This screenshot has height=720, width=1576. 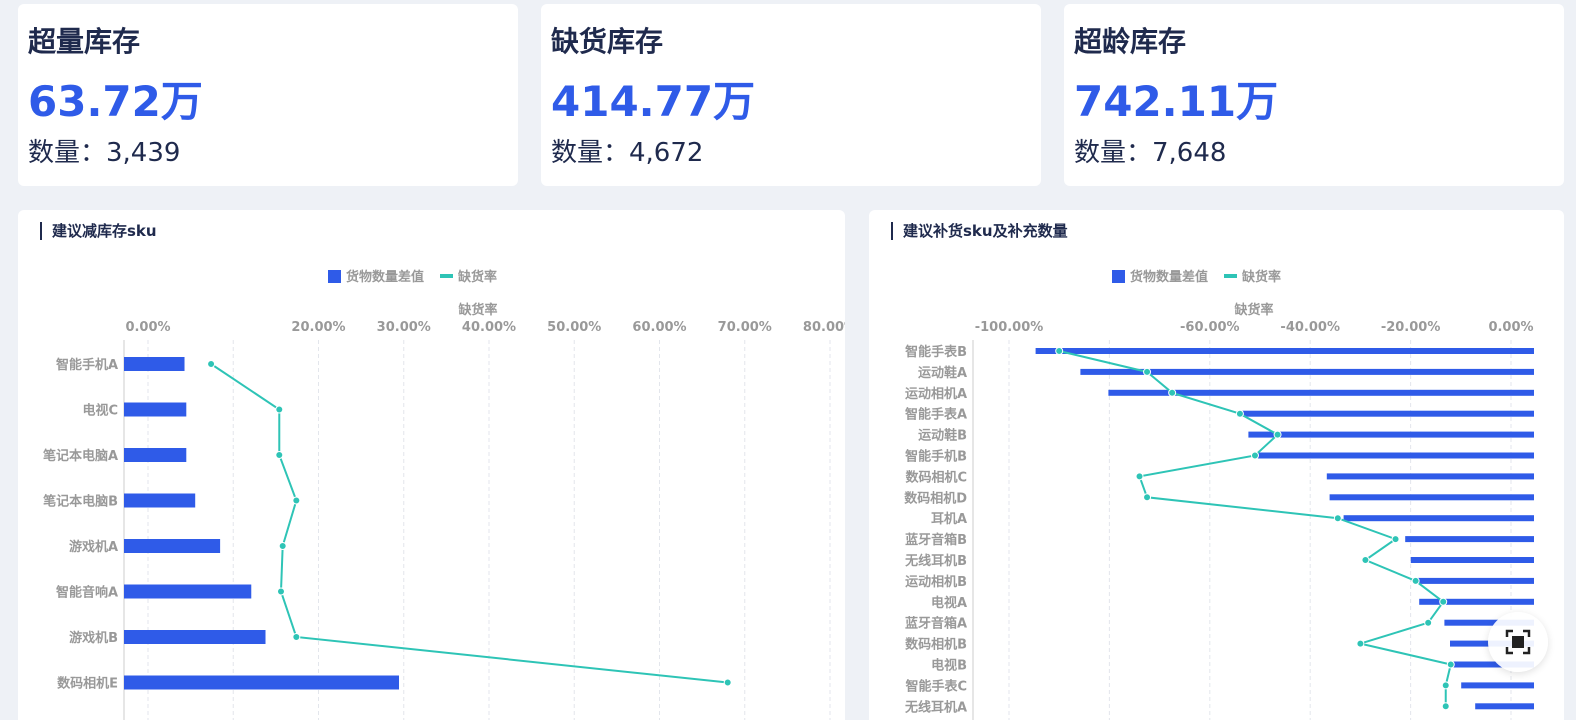 I want to click on tick-label: 20.00%, so click(x=318, y=327).